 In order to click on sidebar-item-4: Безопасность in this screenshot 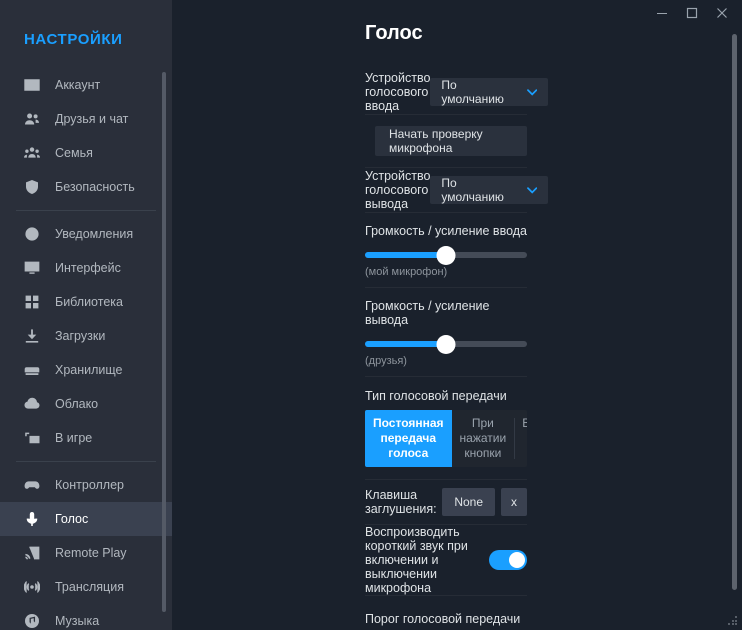, I will do `click(86, 187)`.